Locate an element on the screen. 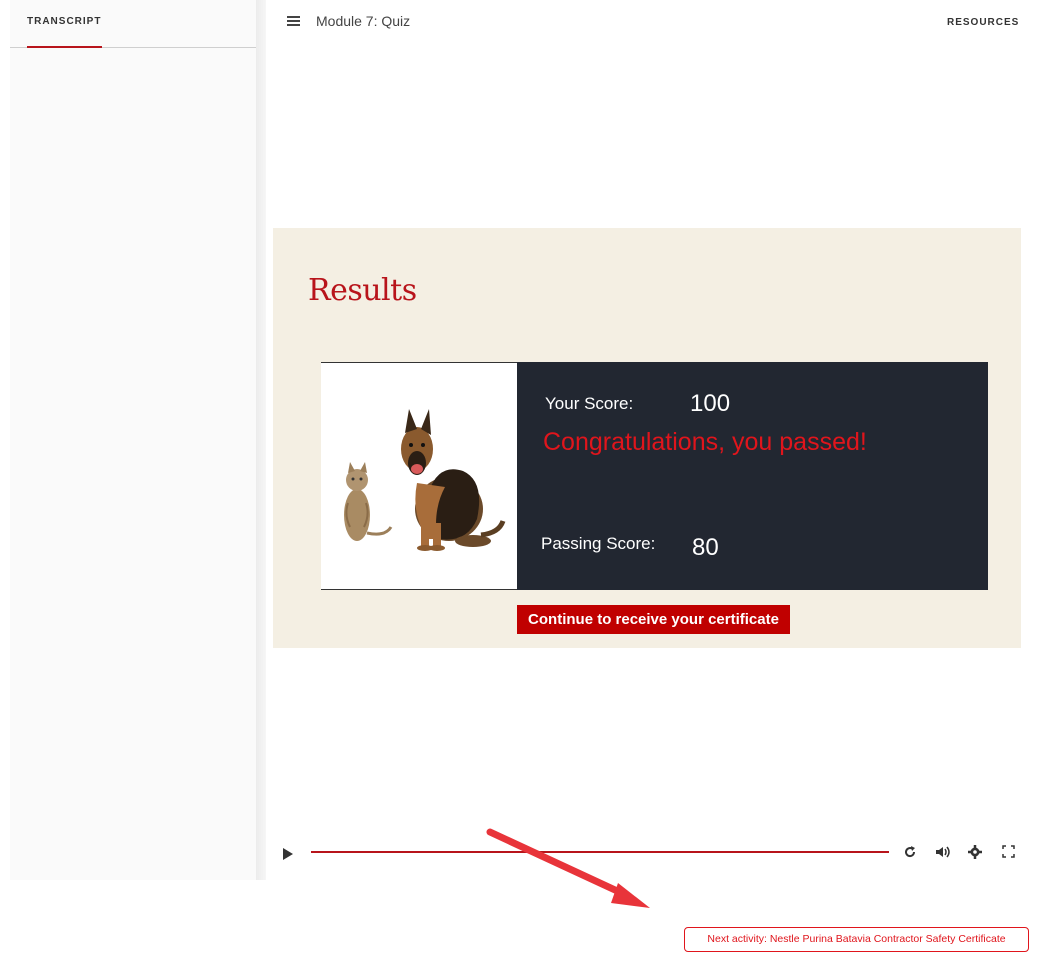 The width and height of the screenshot is (1047, 961). play-icon is located at coordinates (288, 856).